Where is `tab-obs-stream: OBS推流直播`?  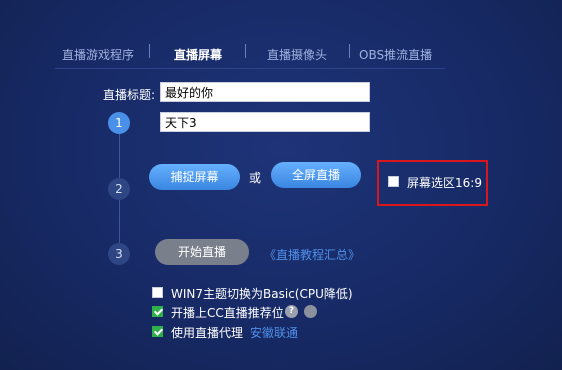
tab-obs-stream: OBS推流直播 is located at coordinates (395, 54).